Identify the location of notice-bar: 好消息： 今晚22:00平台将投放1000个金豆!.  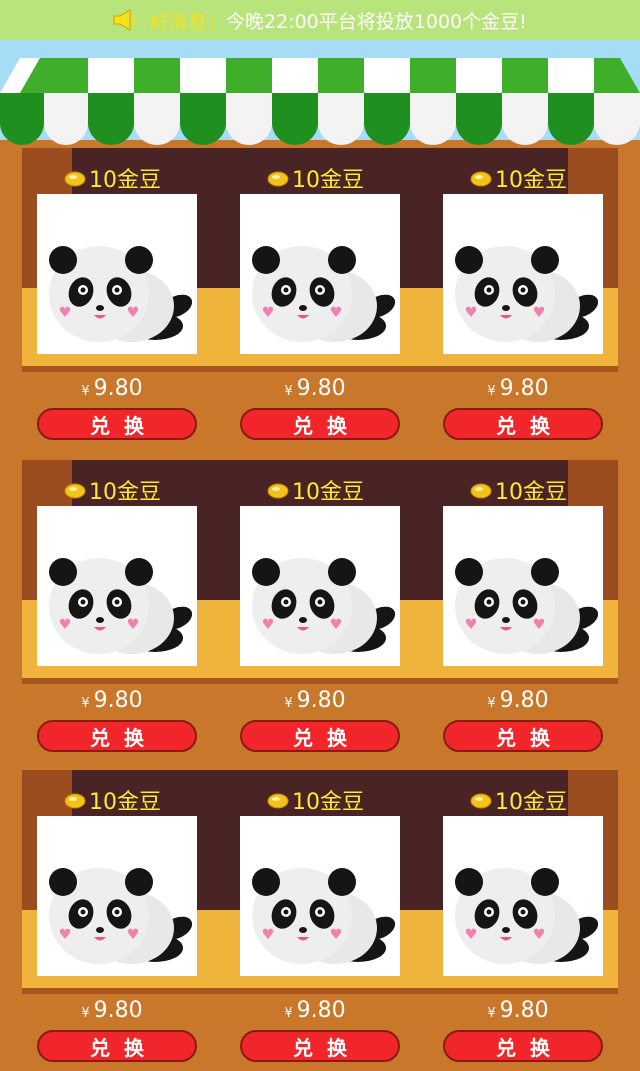
(320, 20).